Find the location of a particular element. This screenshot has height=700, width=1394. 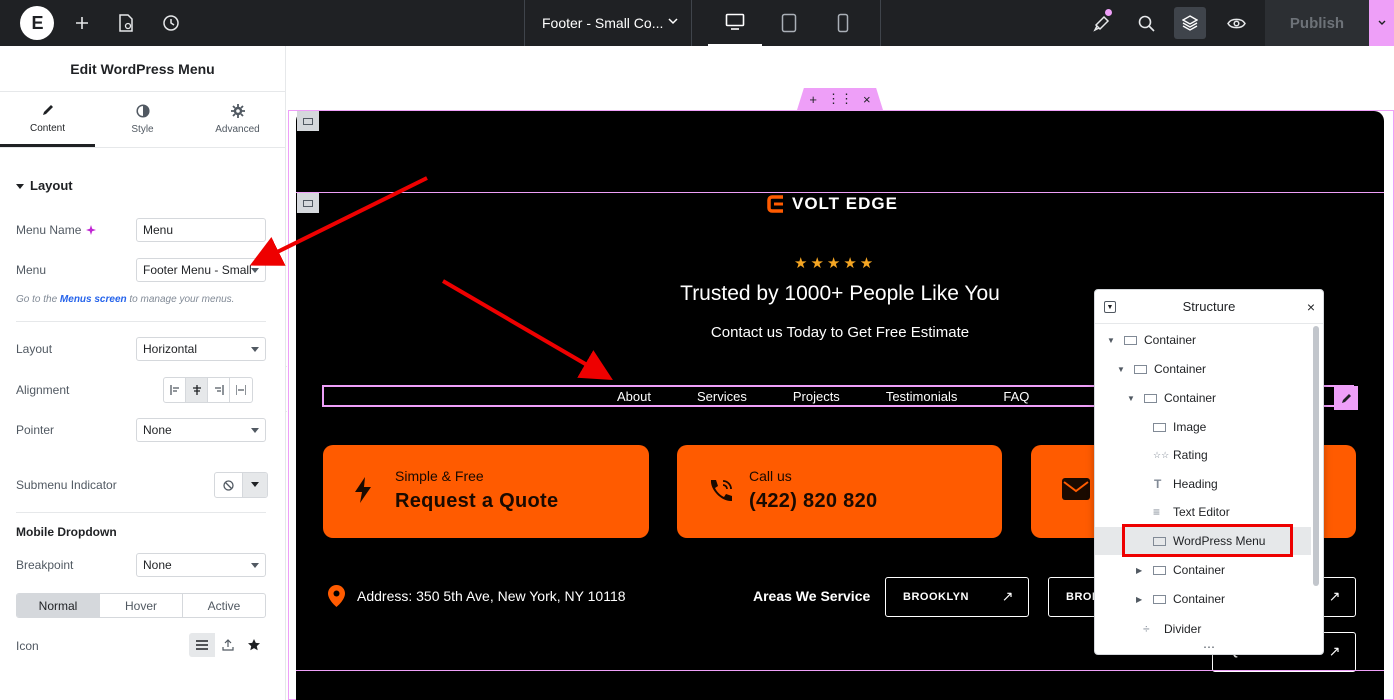

top-bar: E Footer - Small Co... Publish is located at coordinates (697, 23).